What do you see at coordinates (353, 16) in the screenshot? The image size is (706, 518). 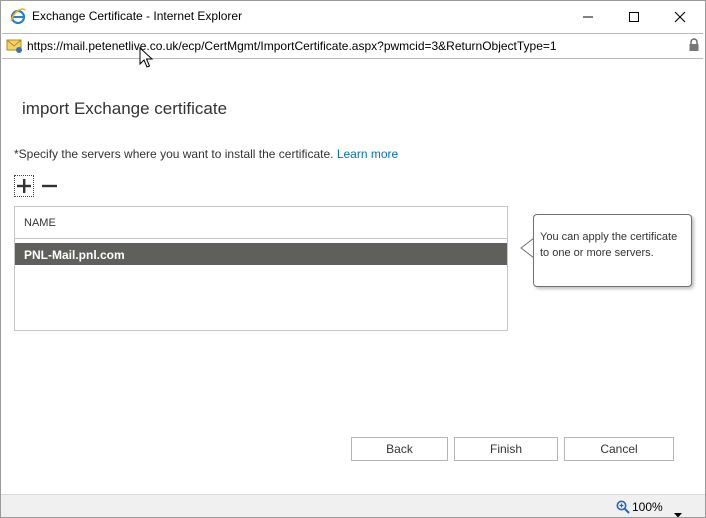 I see `title-bar: Exchange Certificate - Internet Explorer` at bounding box center [353, 16].